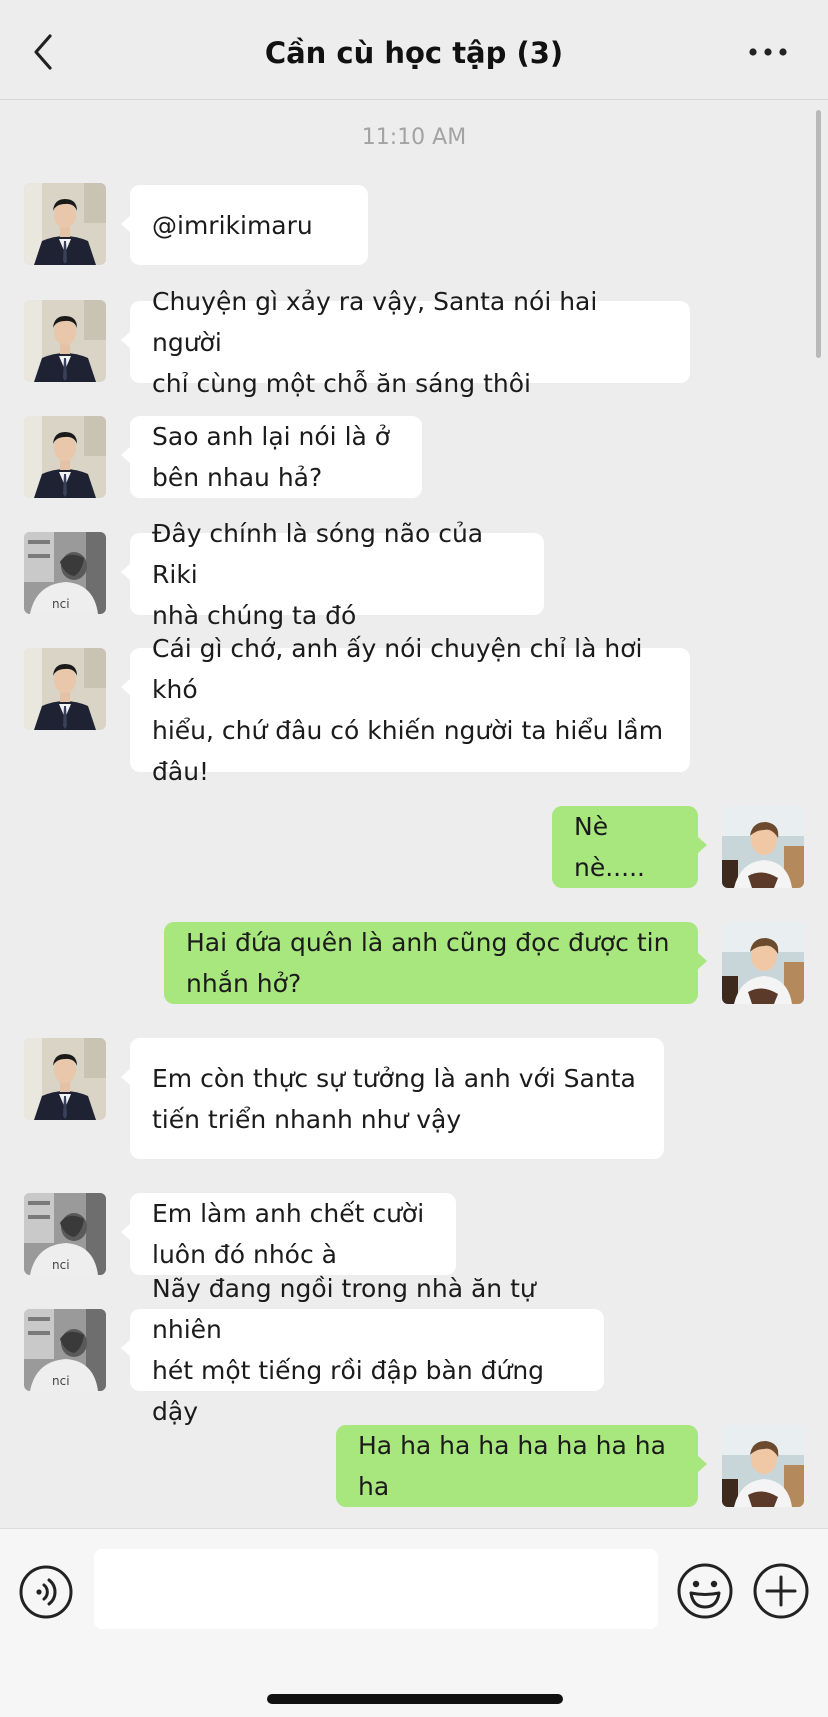 This screenshot has height=1717, width=828. What do you see at coordinates (376, 1589) in the screenshot?
I see `message-input` at bounding box center [376, 1589].